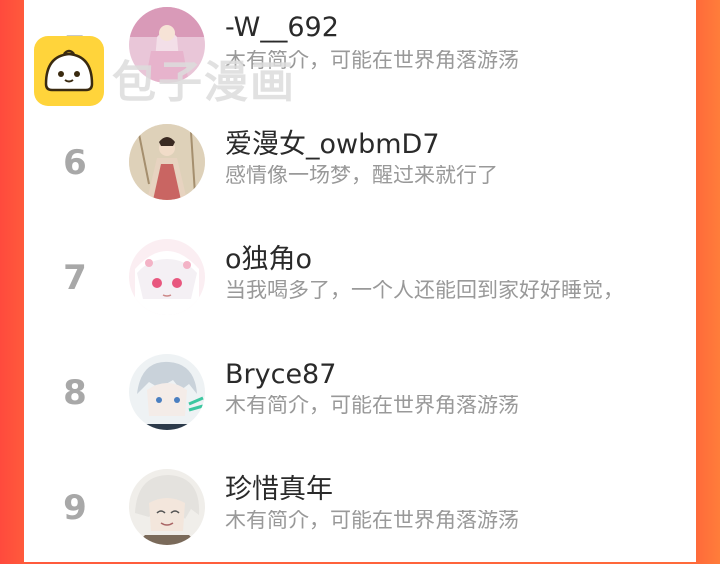  I want to click on user-name: 爱漫女_owbmD7, so click(332, 144).